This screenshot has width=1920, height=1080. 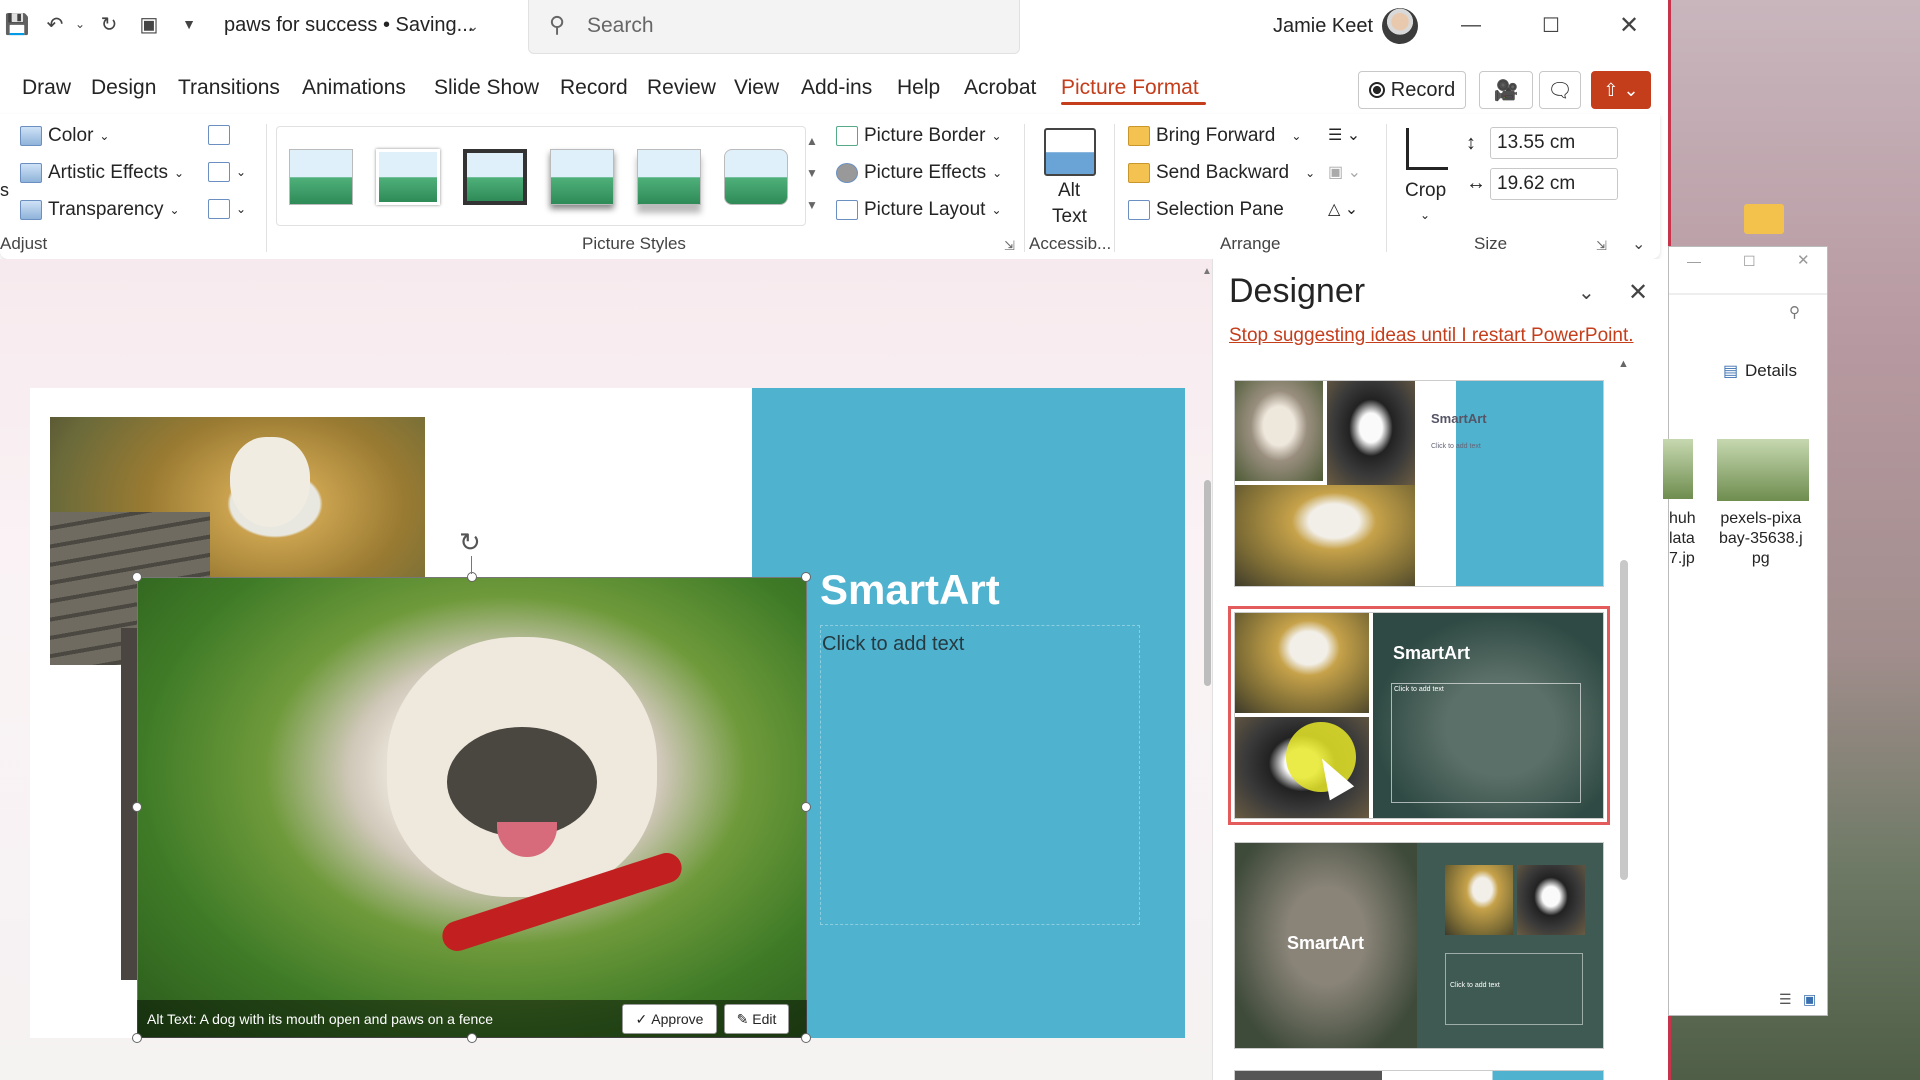 What do you see at coordinates (919, 210) in the screenshot?
I see `picture-layout-button: Picture Layout ⌄` at bounding box center [919, 210].